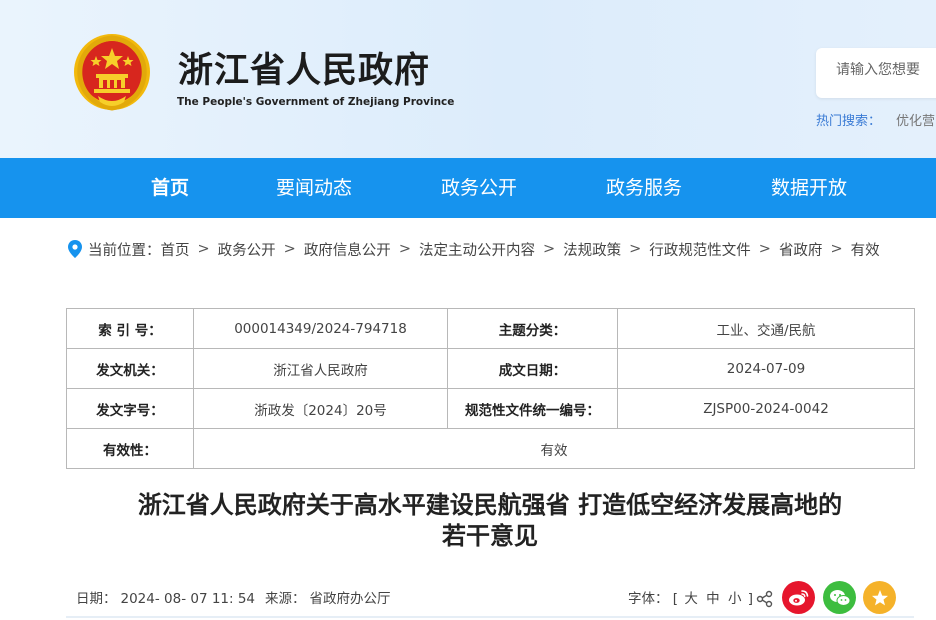 The height and width of the screenshot is (620, 936). Describe the element at coordinates (886, 70) in the screenshot. I see `search-input` at that location.